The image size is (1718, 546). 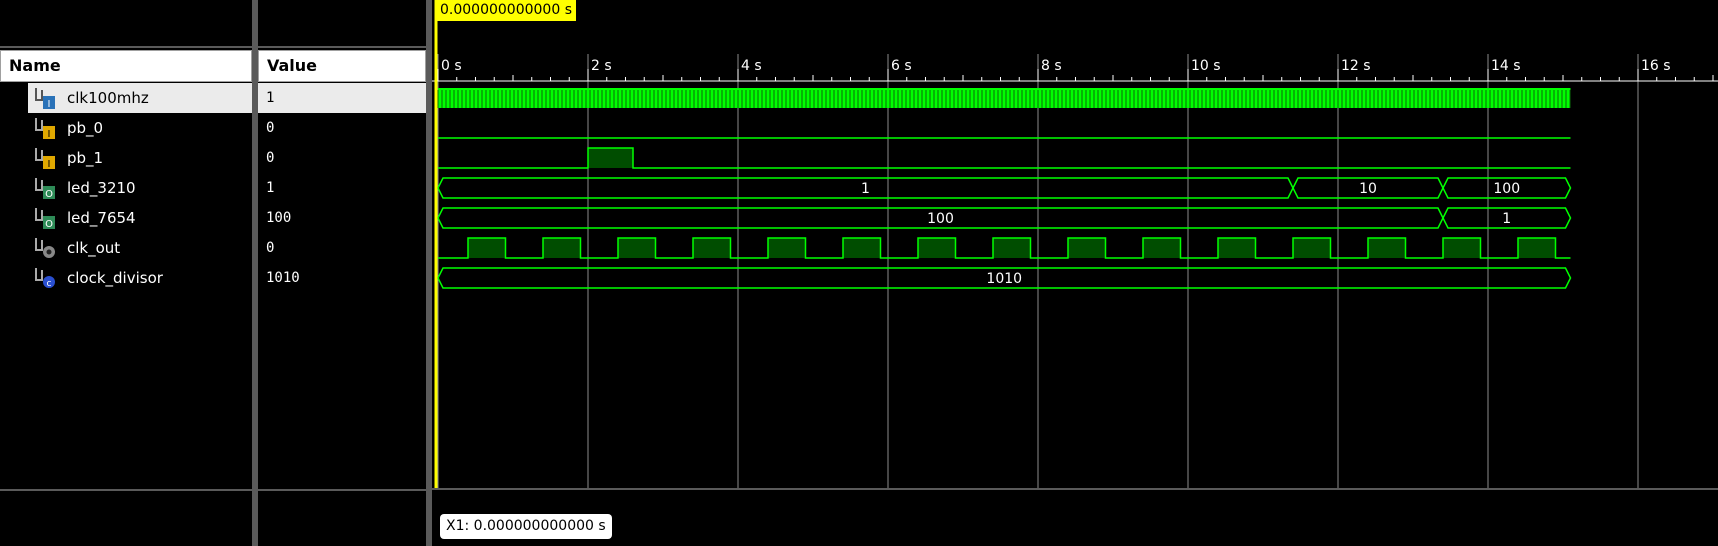 I want to click on value-panel: Value 1 0 0 1 100 0 1010, so click(x=342, y=273).